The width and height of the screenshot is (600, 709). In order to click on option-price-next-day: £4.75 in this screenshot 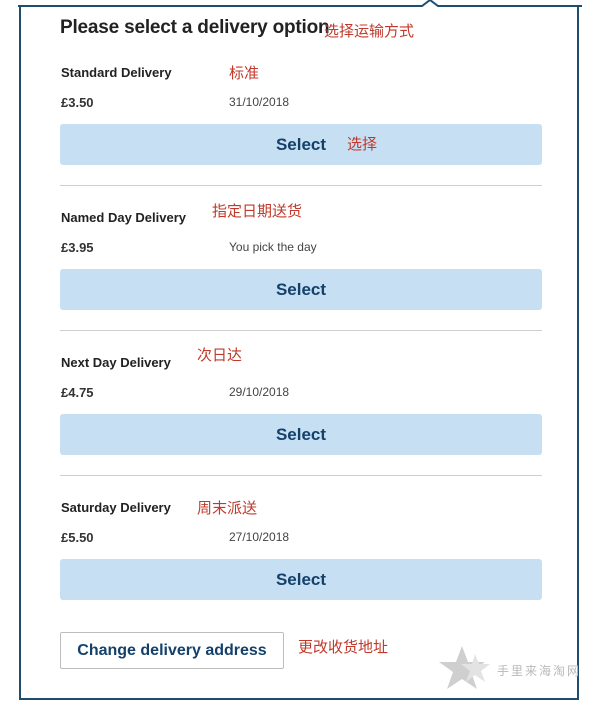, I will do `click(77, 392)`.